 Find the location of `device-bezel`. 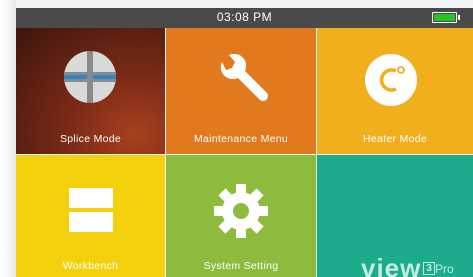

device-bezel is located at coordinates (8, 138).